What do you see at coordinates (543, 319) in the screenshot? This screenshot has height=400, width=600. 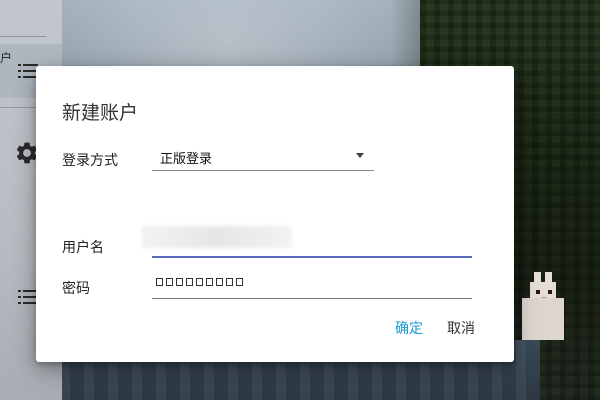 I see `rabbit-body` at bounding box center [543, 319].